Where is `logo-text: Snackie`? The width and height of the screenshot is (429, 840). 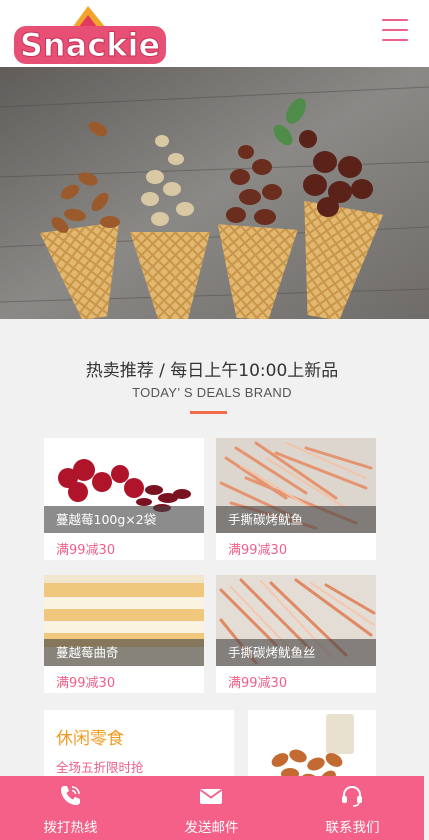
logo-text: Snackie is located at coordinates (90, 45).